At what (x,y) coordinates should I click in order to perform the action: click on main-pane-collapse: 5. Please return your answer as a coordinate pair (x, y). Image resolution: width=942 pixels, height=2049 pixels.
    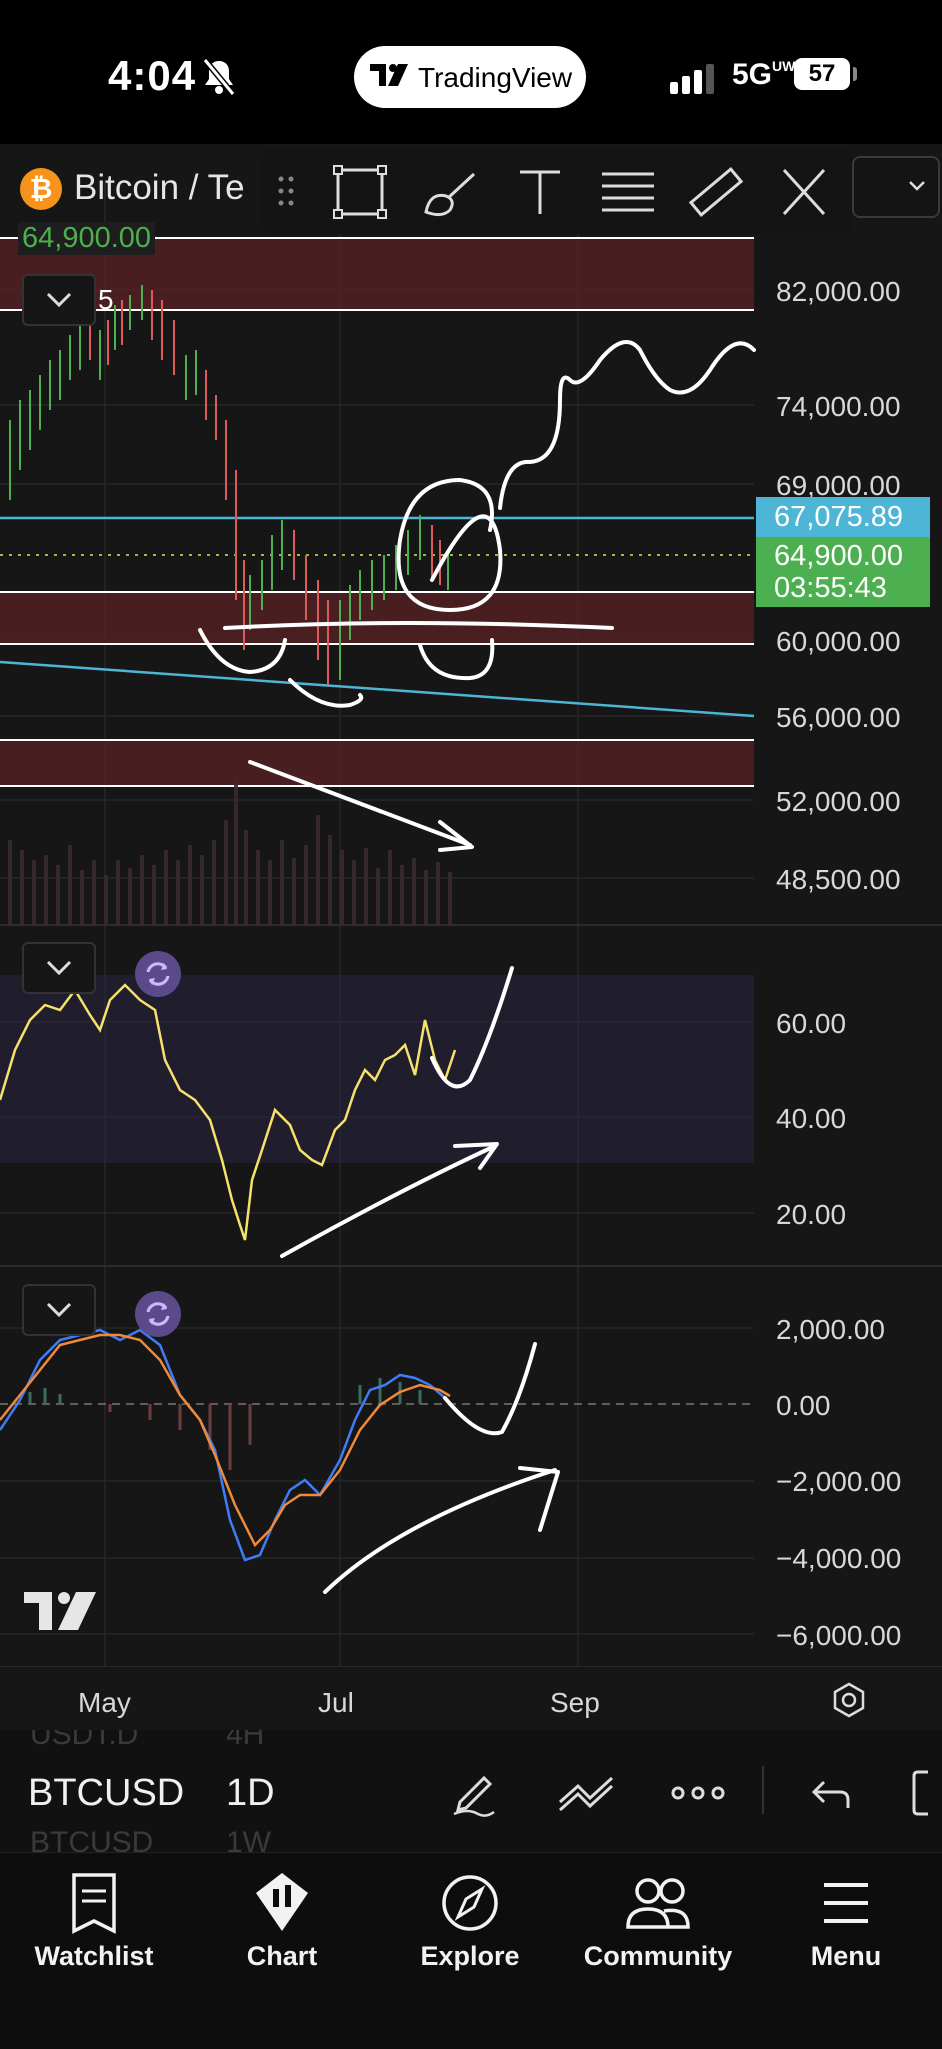
    Looking at the image, I should click on (68, 300).